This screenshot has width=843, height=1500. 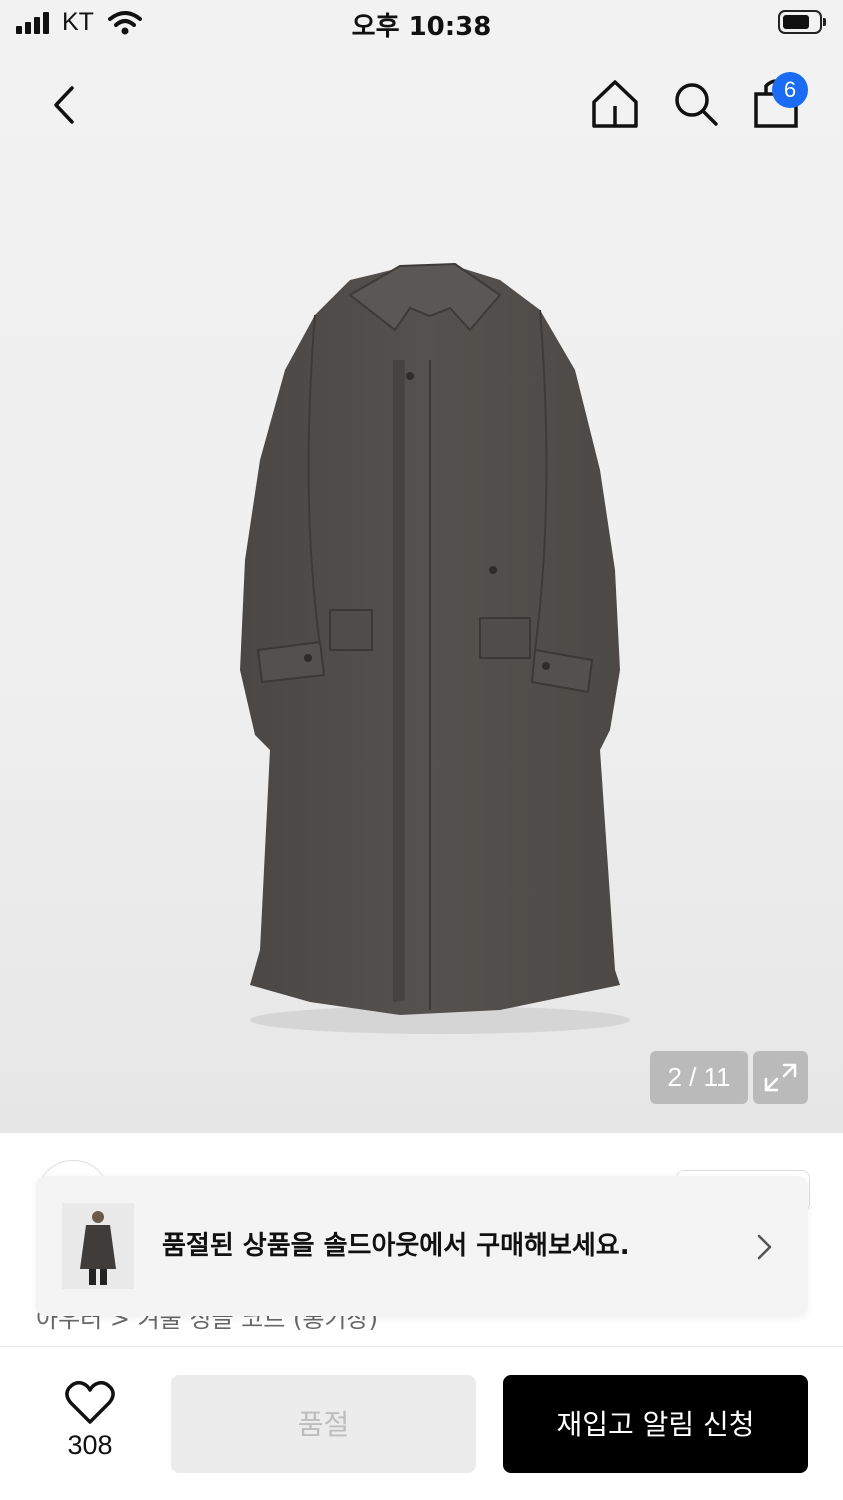 I want to click on search-icon, so click(x=696, y=104).